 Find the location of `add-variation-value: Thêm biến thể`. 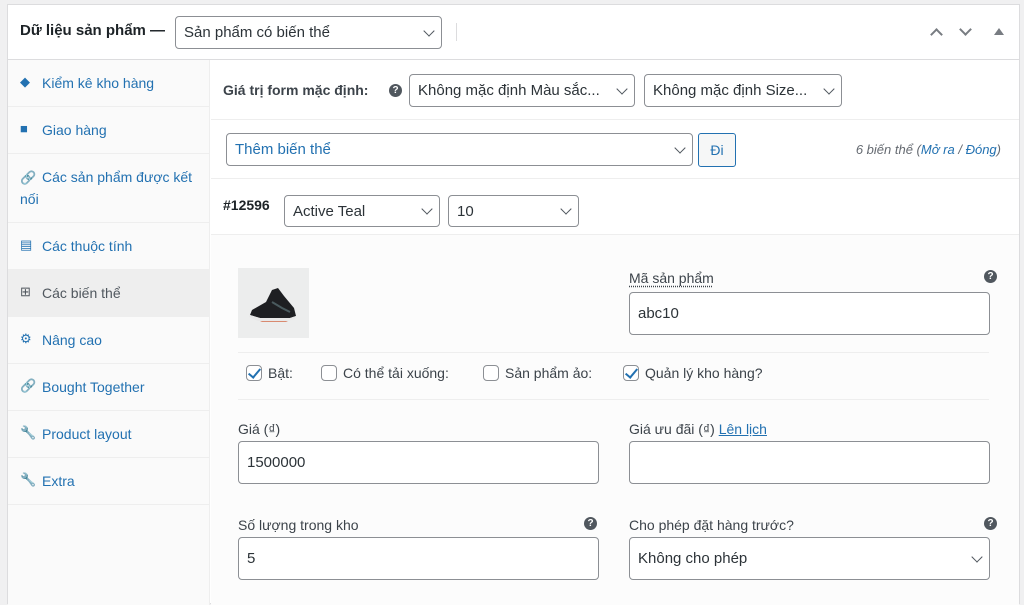

add-variation-value: Thêm biến thể is located at coordinates (283, 149).